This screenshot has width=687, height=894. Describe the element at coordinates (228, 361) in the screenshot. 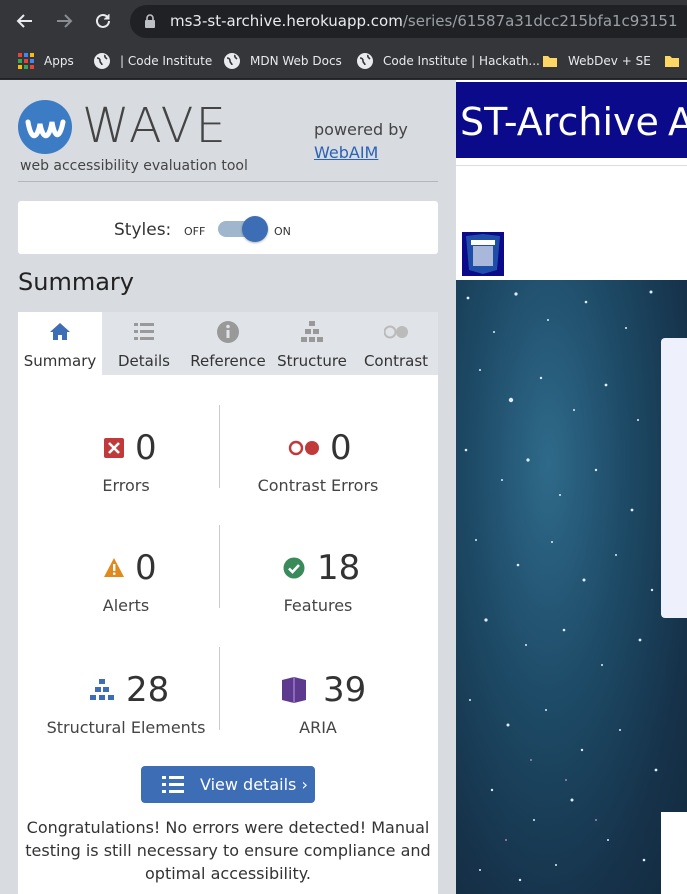

I see `tab-label: Reference` at that location.